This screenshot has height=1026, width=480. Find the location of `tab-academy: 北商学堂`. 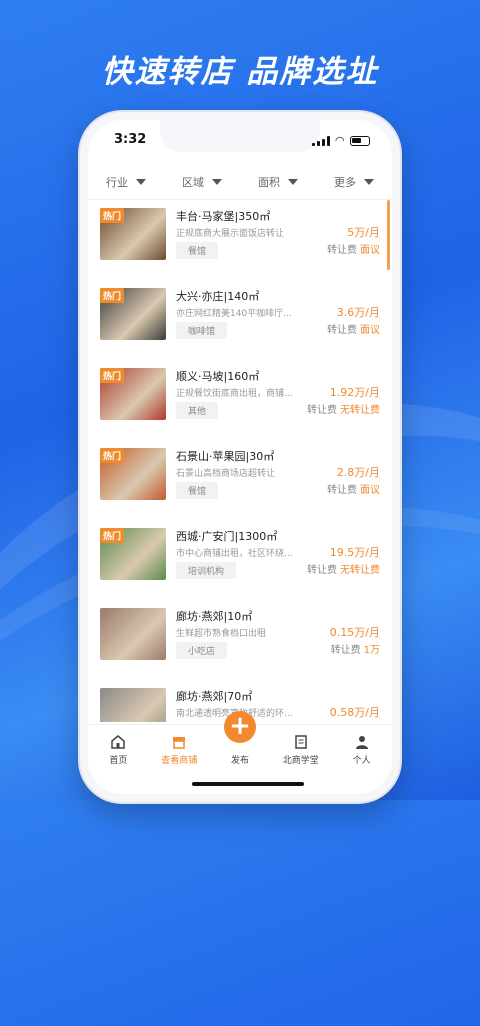

tab-academy: 北商学堂 is located at coordinates (300, 748).